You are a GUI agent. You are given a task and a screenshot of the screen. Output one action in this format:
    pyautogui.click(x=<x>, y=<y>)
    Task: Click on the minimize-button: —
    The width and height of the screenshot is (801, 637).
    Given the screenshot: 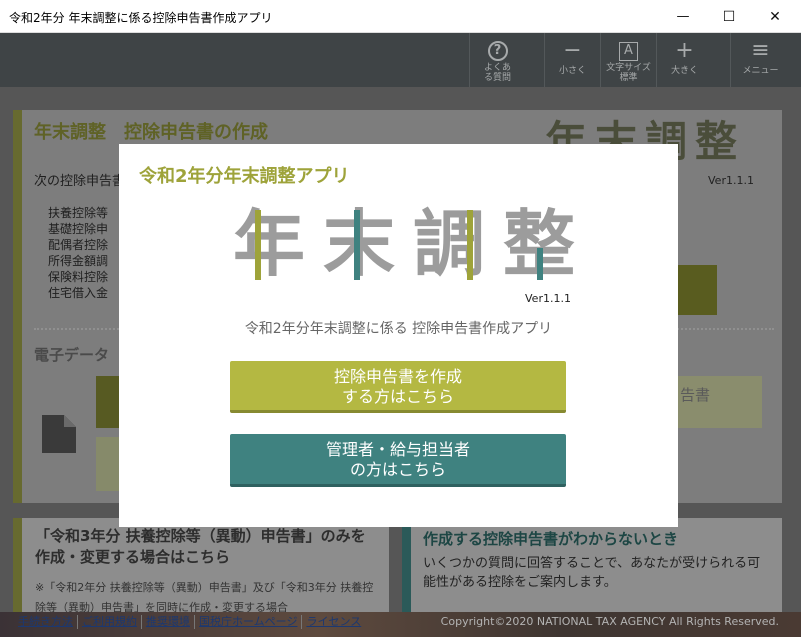 What is the action you would take?
    pyautogui.click(x=683, y=16)
    